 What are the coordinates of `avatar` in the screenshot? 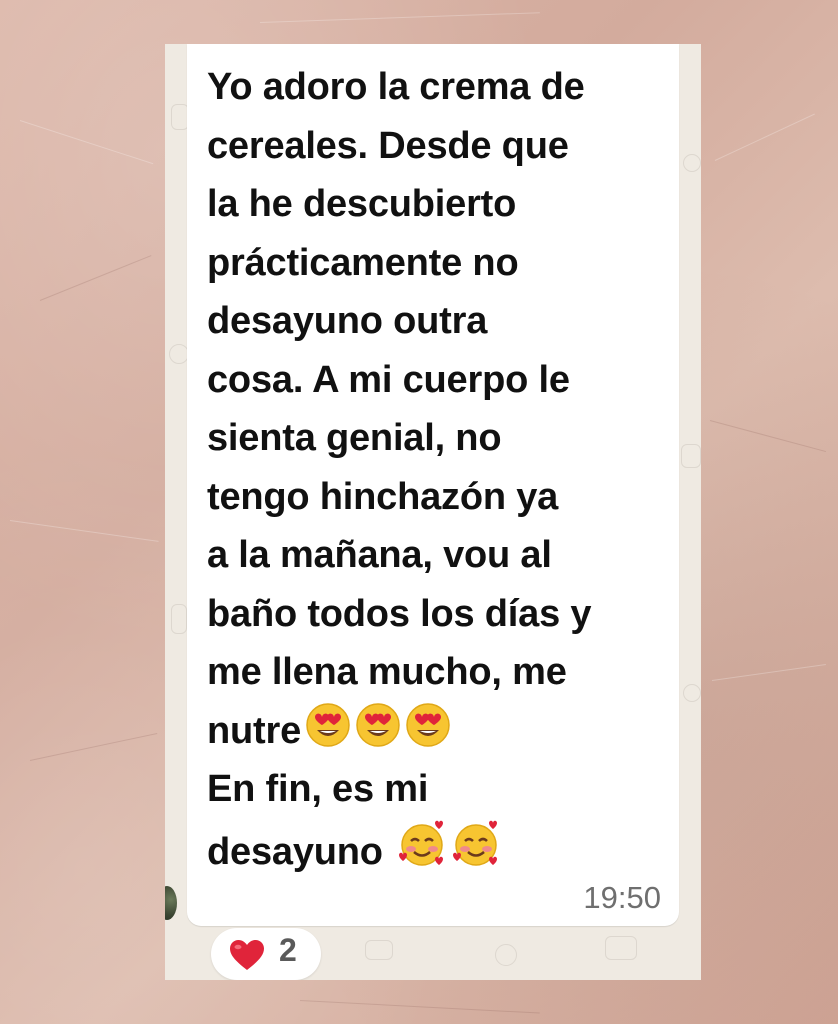 It's located at (171, 903).